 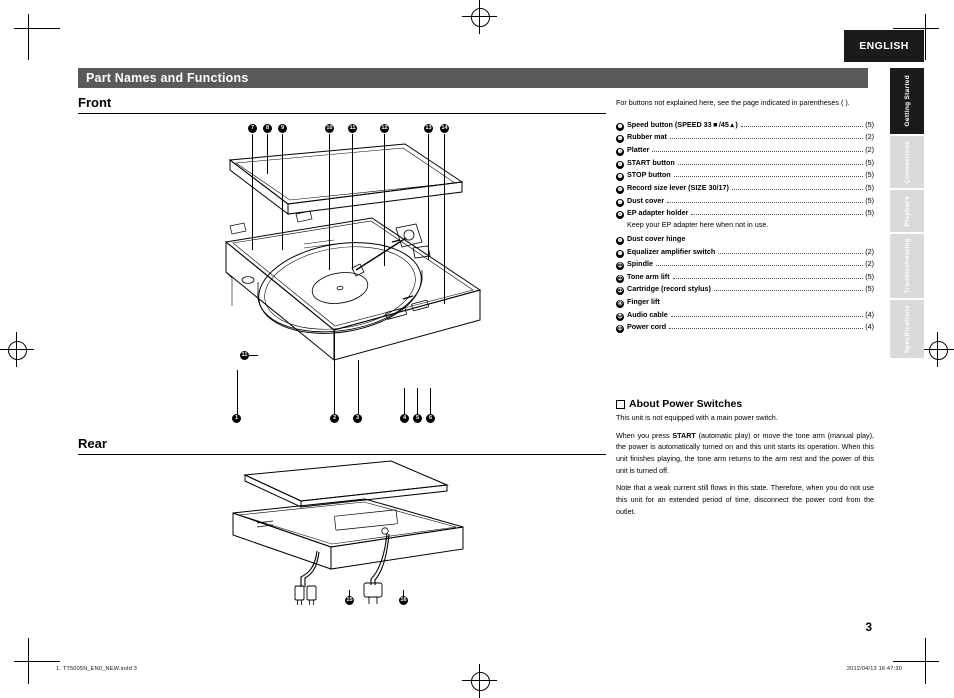 What do you see at coordinates (643, 302) in the screenshot?
I see `item-label: Finger lift` at bounding box center [643, 302].